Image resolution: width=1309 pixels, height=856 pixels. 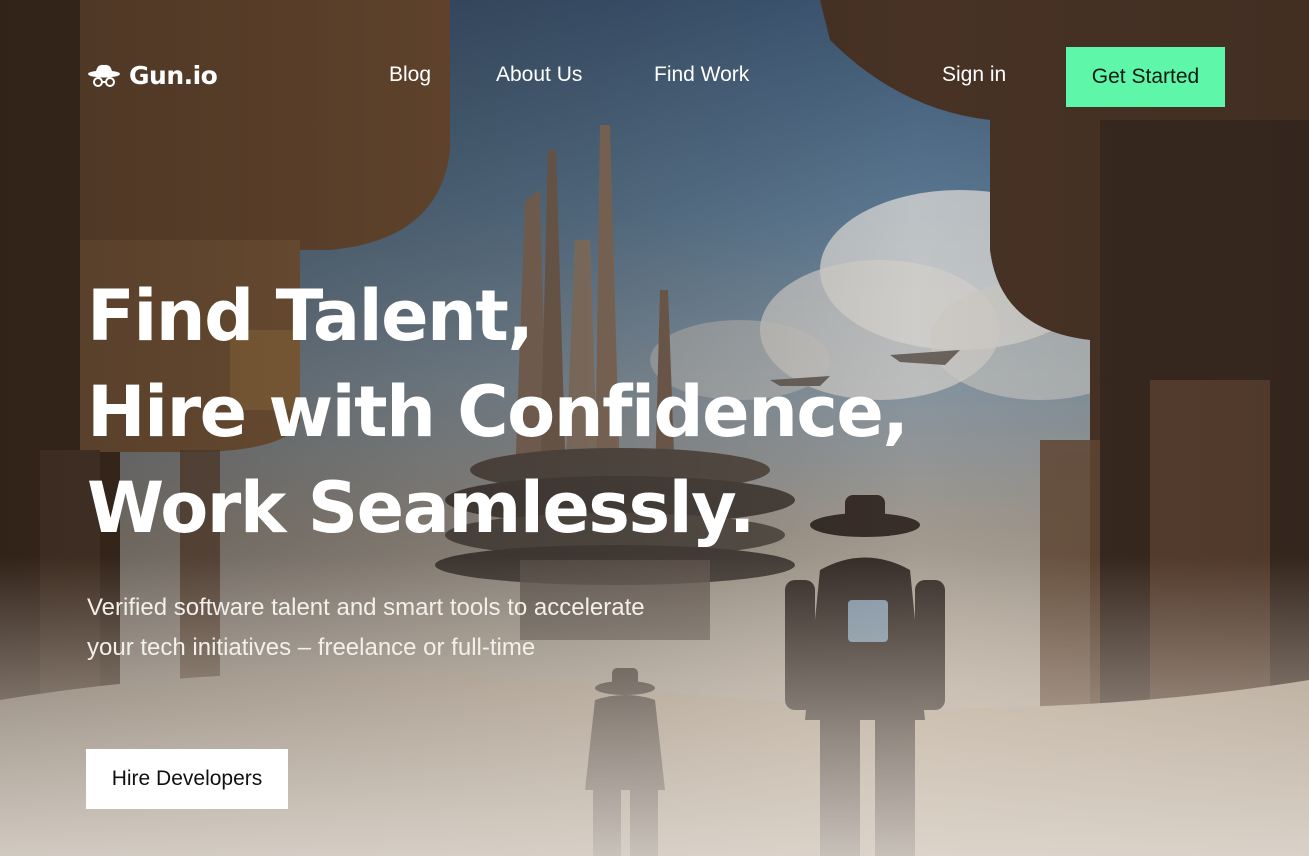 What do you see at coordinates (1145, 77) in the screenshot?
I see `get-started-button: Get Started` at bounding box center [1145, 77].